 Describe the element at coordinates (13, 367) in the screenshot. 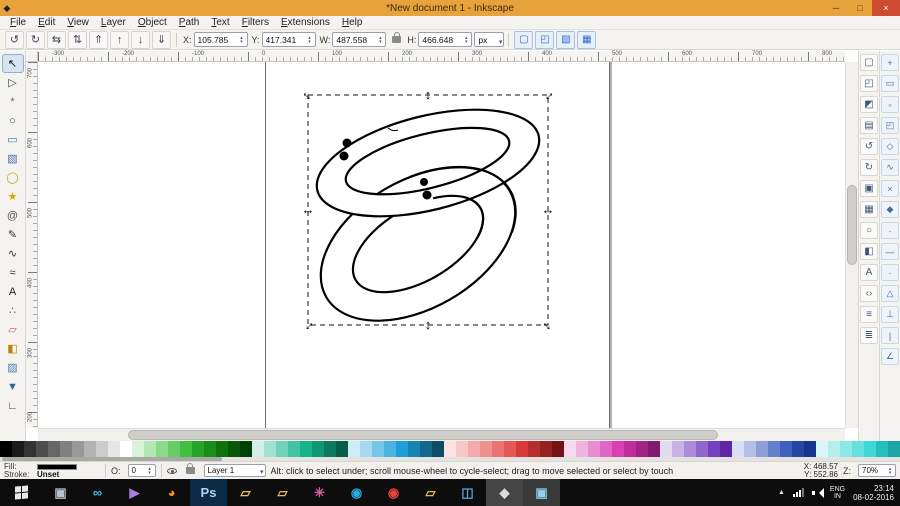

I see `gradient-tool: ▨` at that location.